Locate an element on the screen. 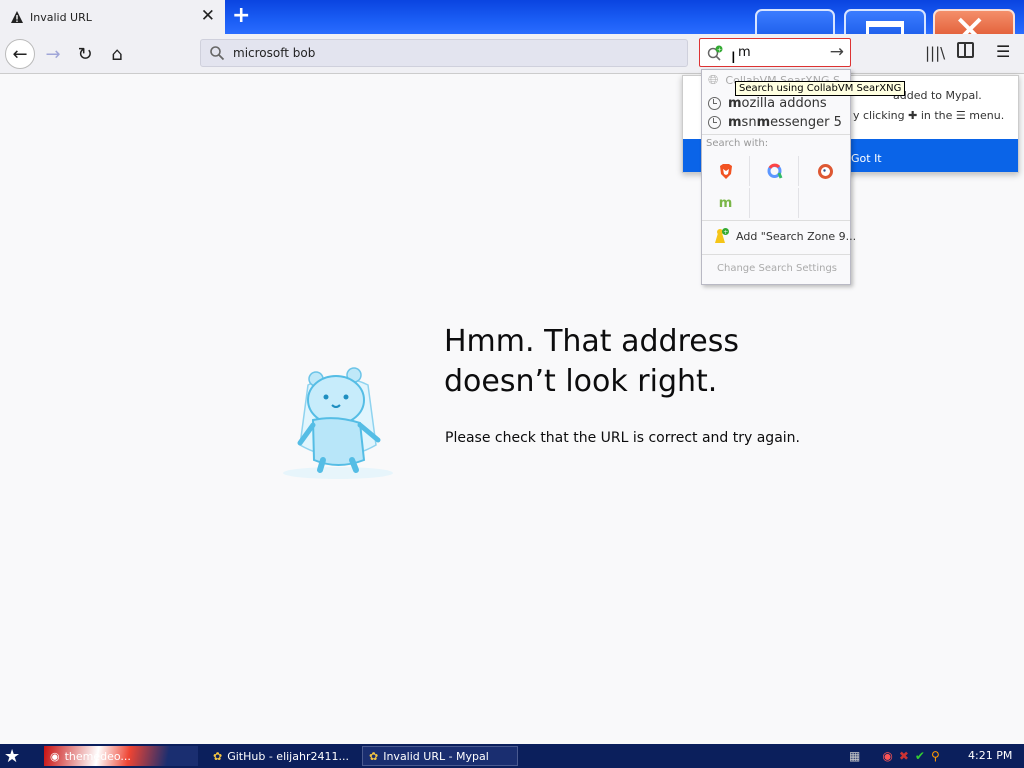 The height and width of the screenshot is (768, 1024). suggestion-rest: ozilla addons is located at coordinates (784, 103).